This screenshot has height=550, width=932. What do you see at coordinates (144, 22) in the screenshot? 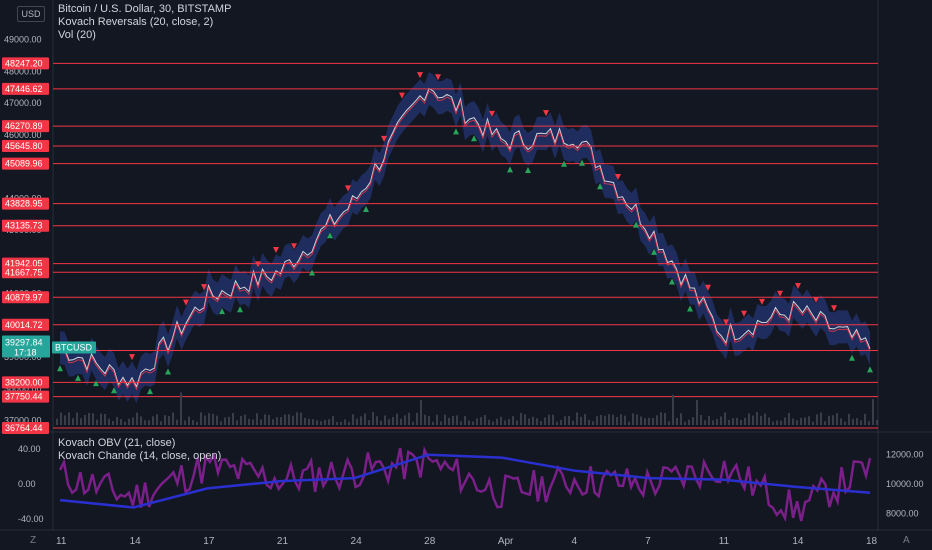
I see `legend-kovach-reversals: Kovach Reversals (20, close, 2)` at bounding box center [144, 22].